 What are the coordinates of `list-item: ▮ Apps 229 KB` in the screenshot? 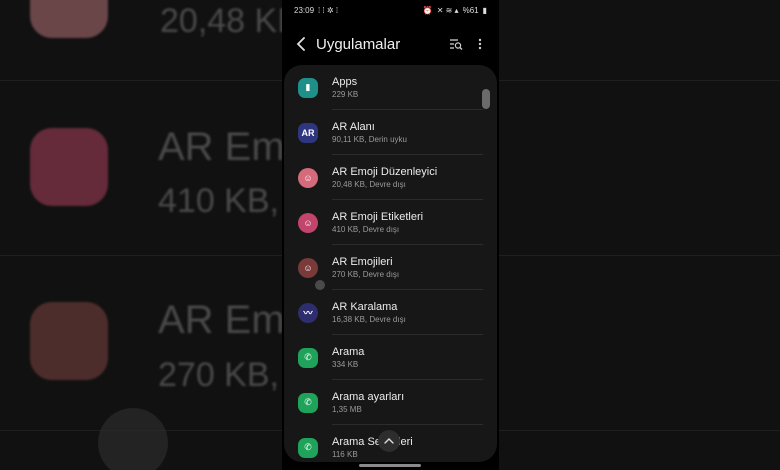 It's located at (390, 87).